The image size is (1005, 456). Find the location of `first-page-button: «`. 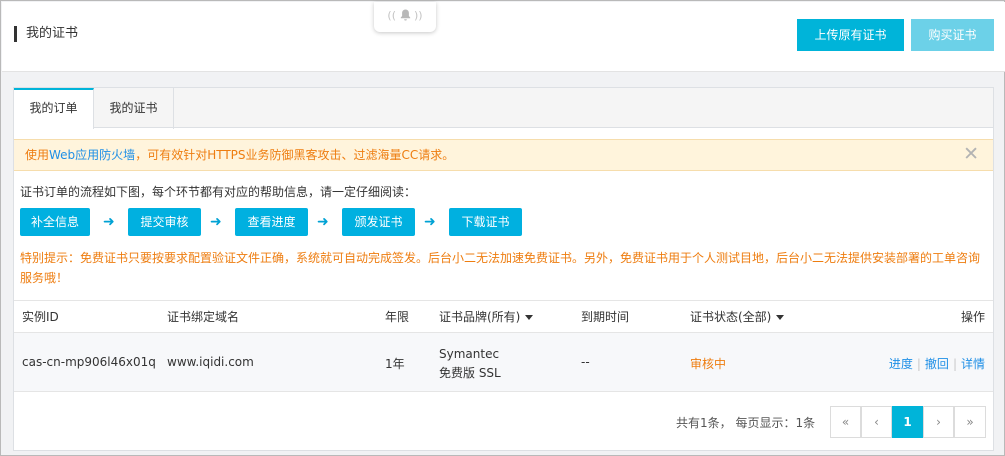

first-page-button: « is located at coordinates (845, 422).